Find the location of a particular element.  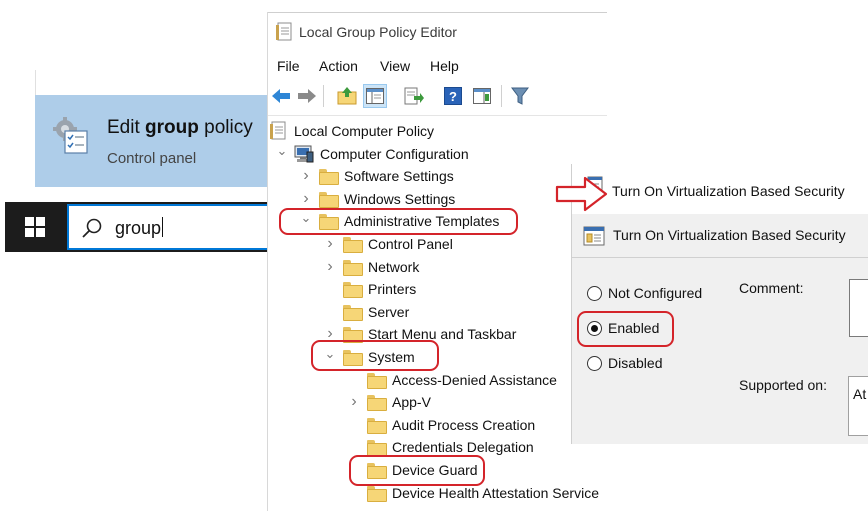

tree-item: Audit Process Creation is located at coordinates (441, 425).